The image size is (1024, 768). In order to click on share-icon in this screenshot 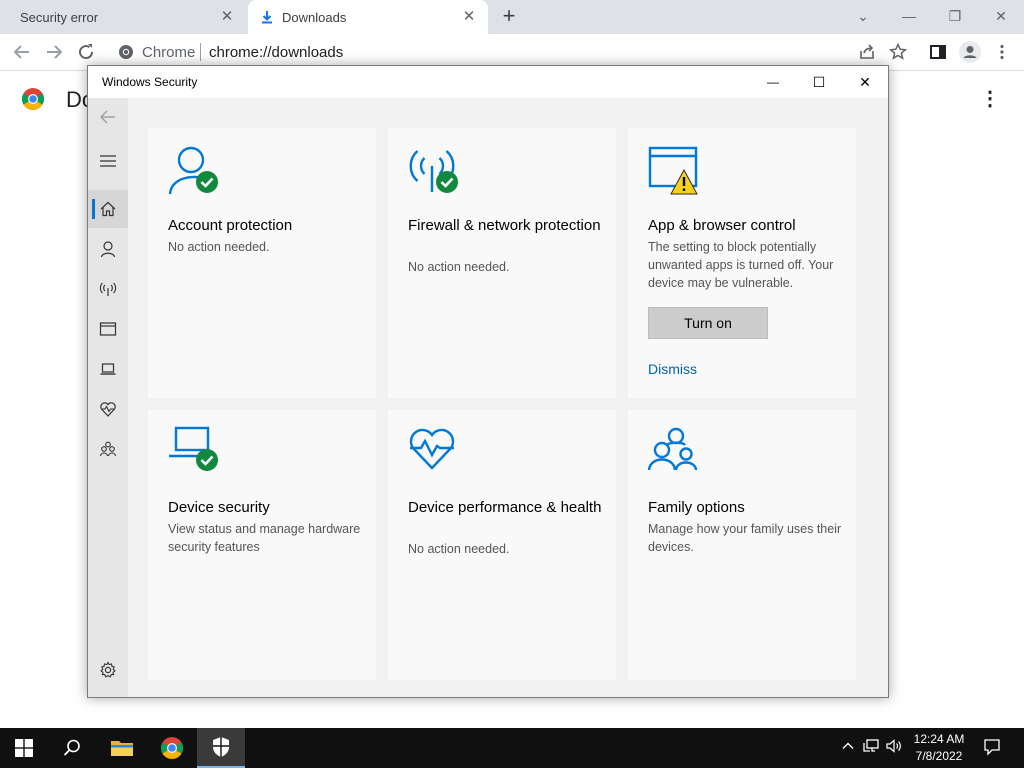, I will do `click(867, 52)`.